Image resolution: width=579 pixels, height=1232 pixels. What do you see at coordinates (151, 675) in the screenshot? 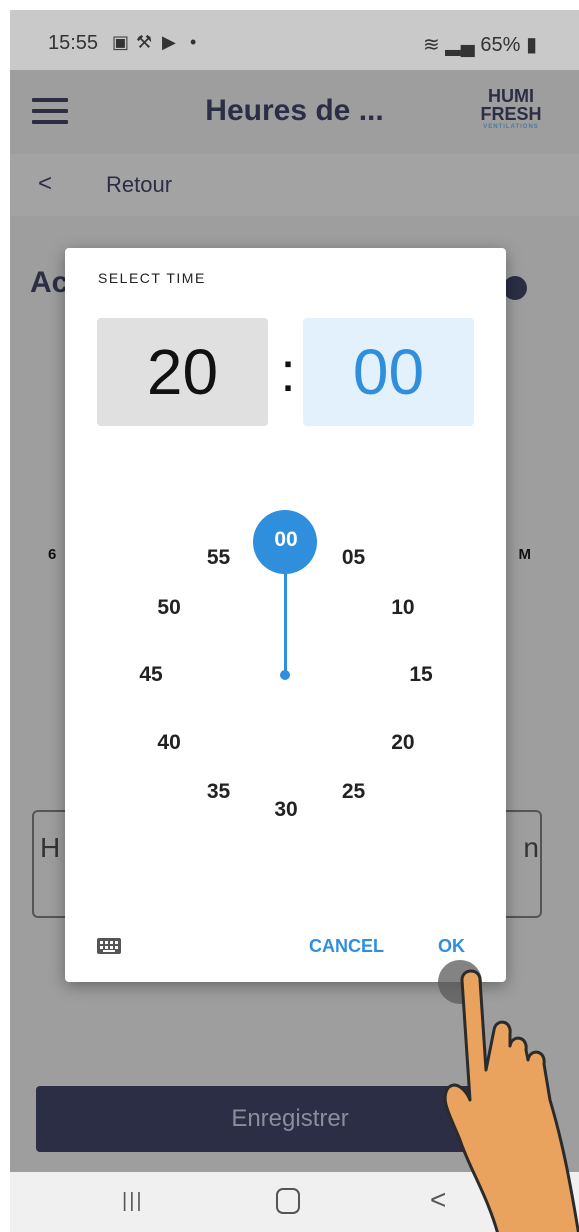
I see `clock-minute-45: 45` at bounding box center [151, 675].